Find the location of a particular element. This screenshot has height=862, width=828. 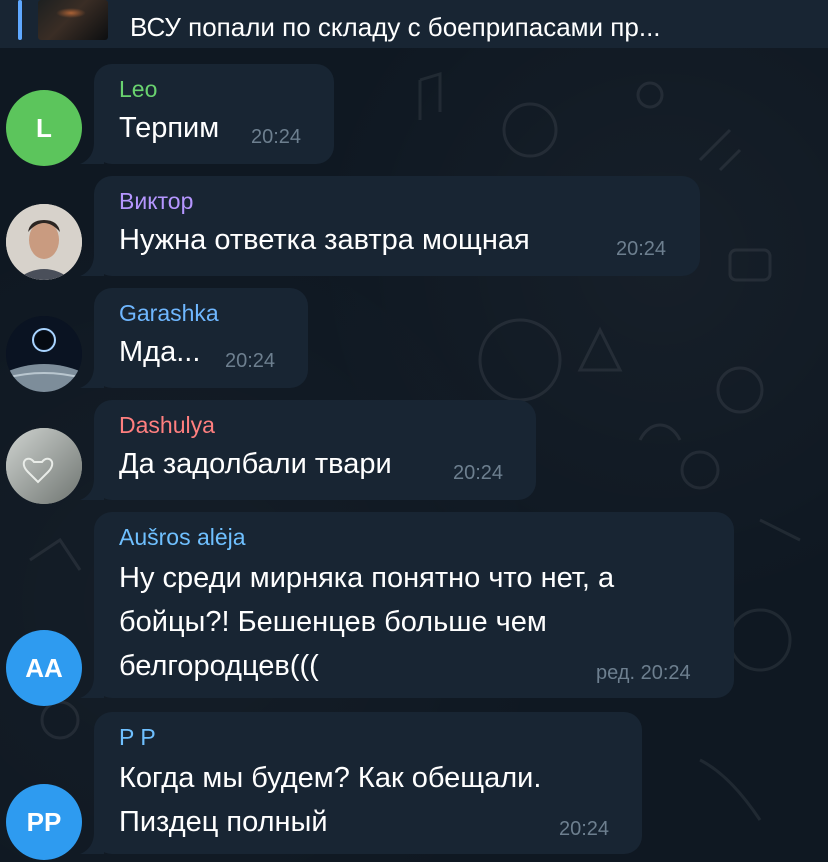

avatar: PP is located at coordinates (44, 822).